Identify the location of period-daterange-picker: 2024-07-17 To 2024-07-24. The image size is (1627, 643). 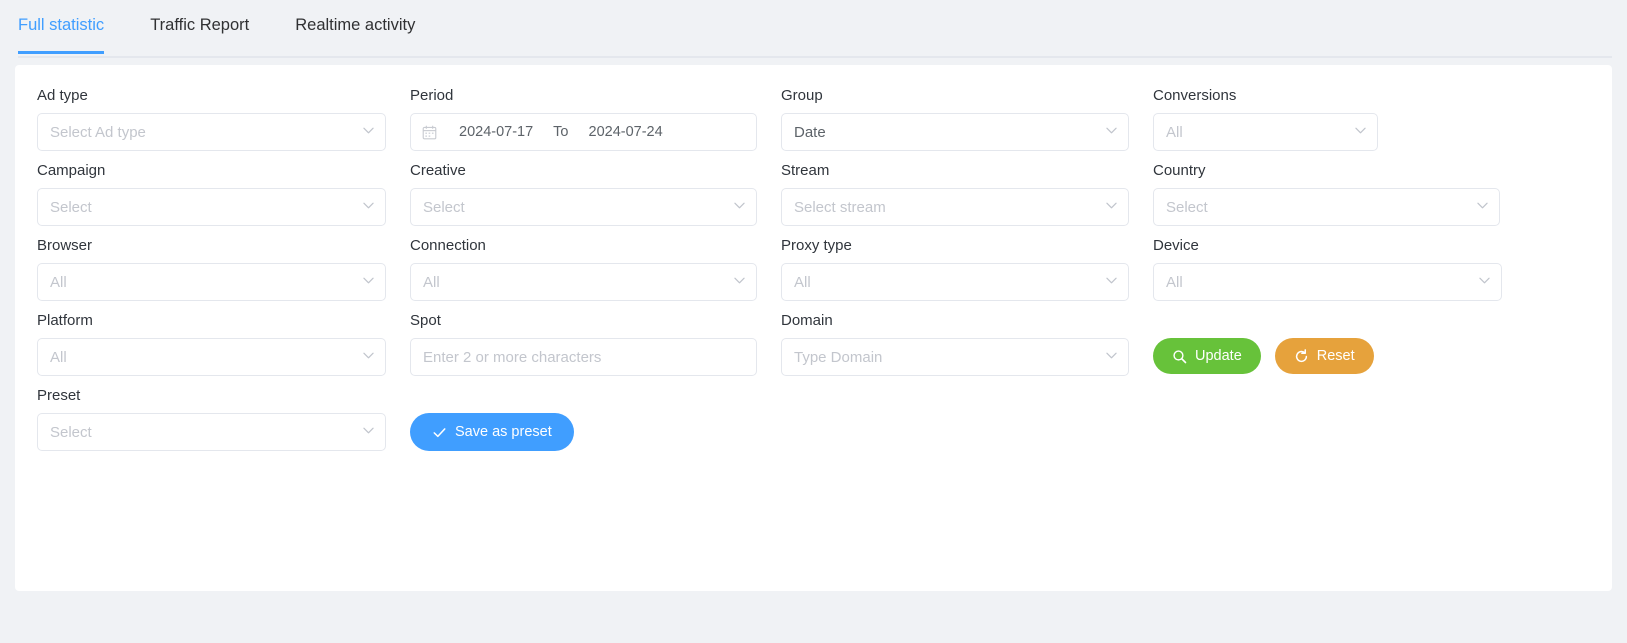
(583, 132).